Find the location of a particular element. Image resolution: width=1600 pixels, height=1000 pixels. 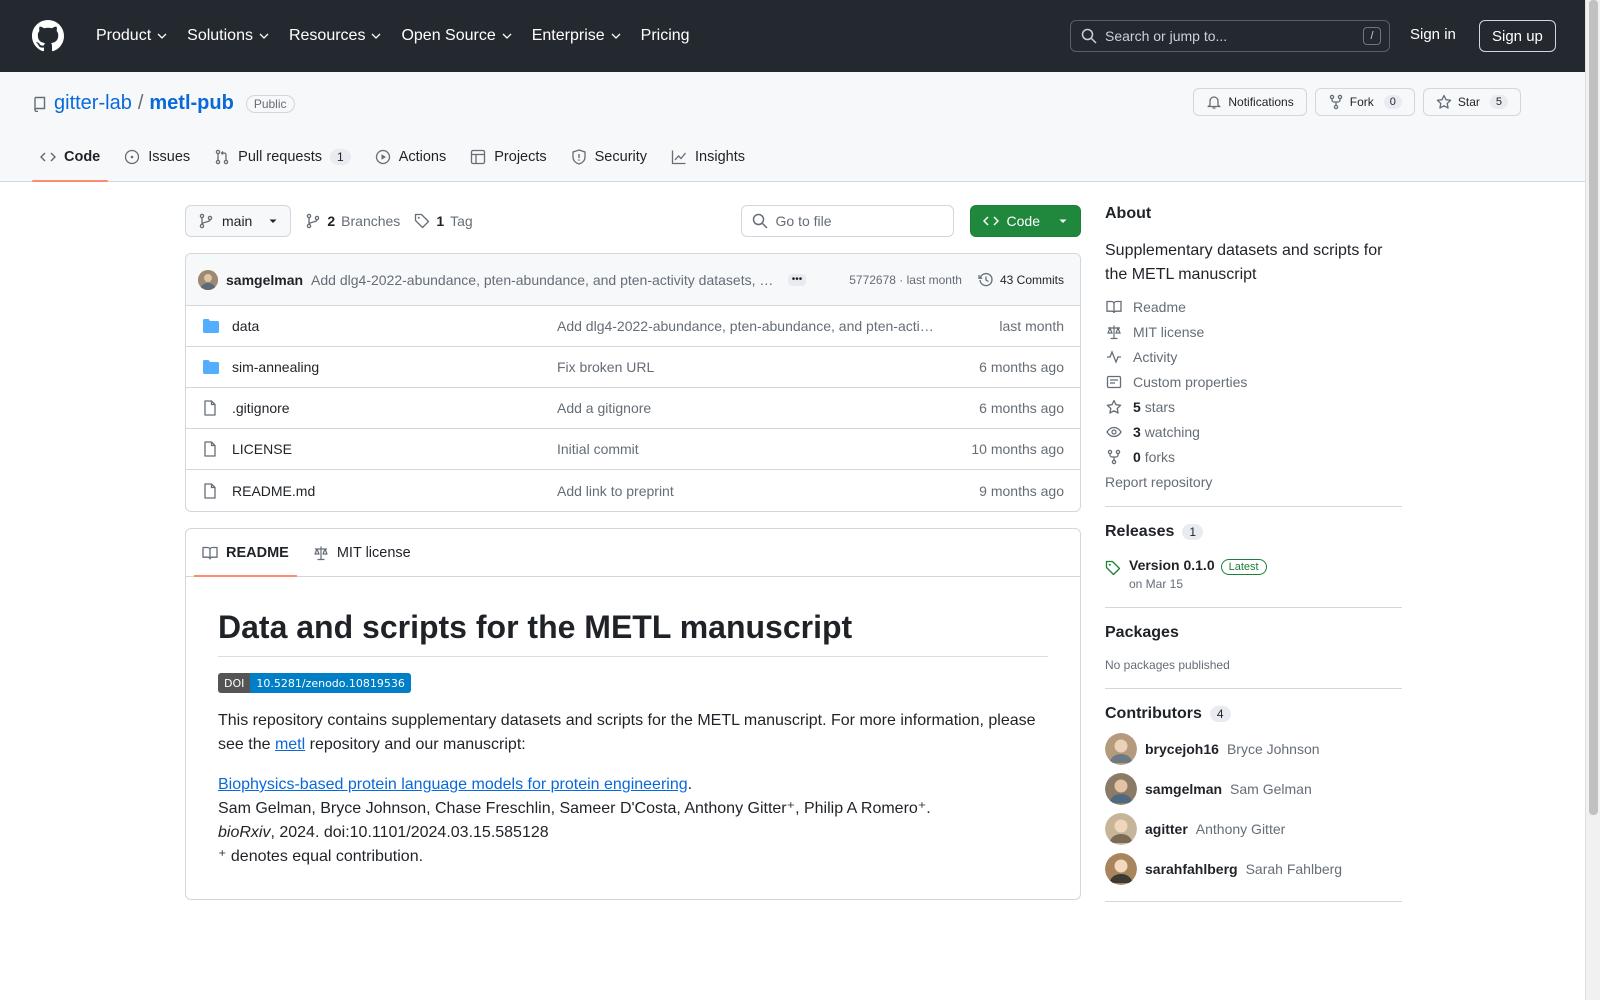

tab-license: MIT license is located at coordinates (362, 552).